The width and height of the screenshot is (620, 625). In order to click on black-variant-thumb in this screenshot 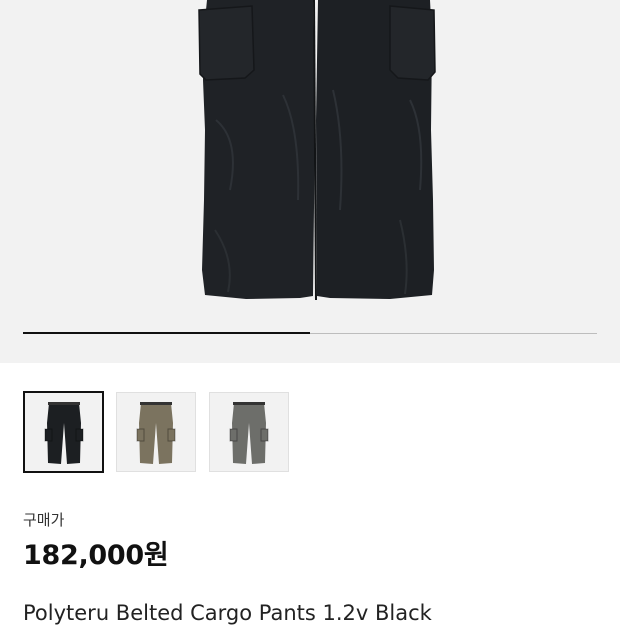, I will do `click(63, 432)`.